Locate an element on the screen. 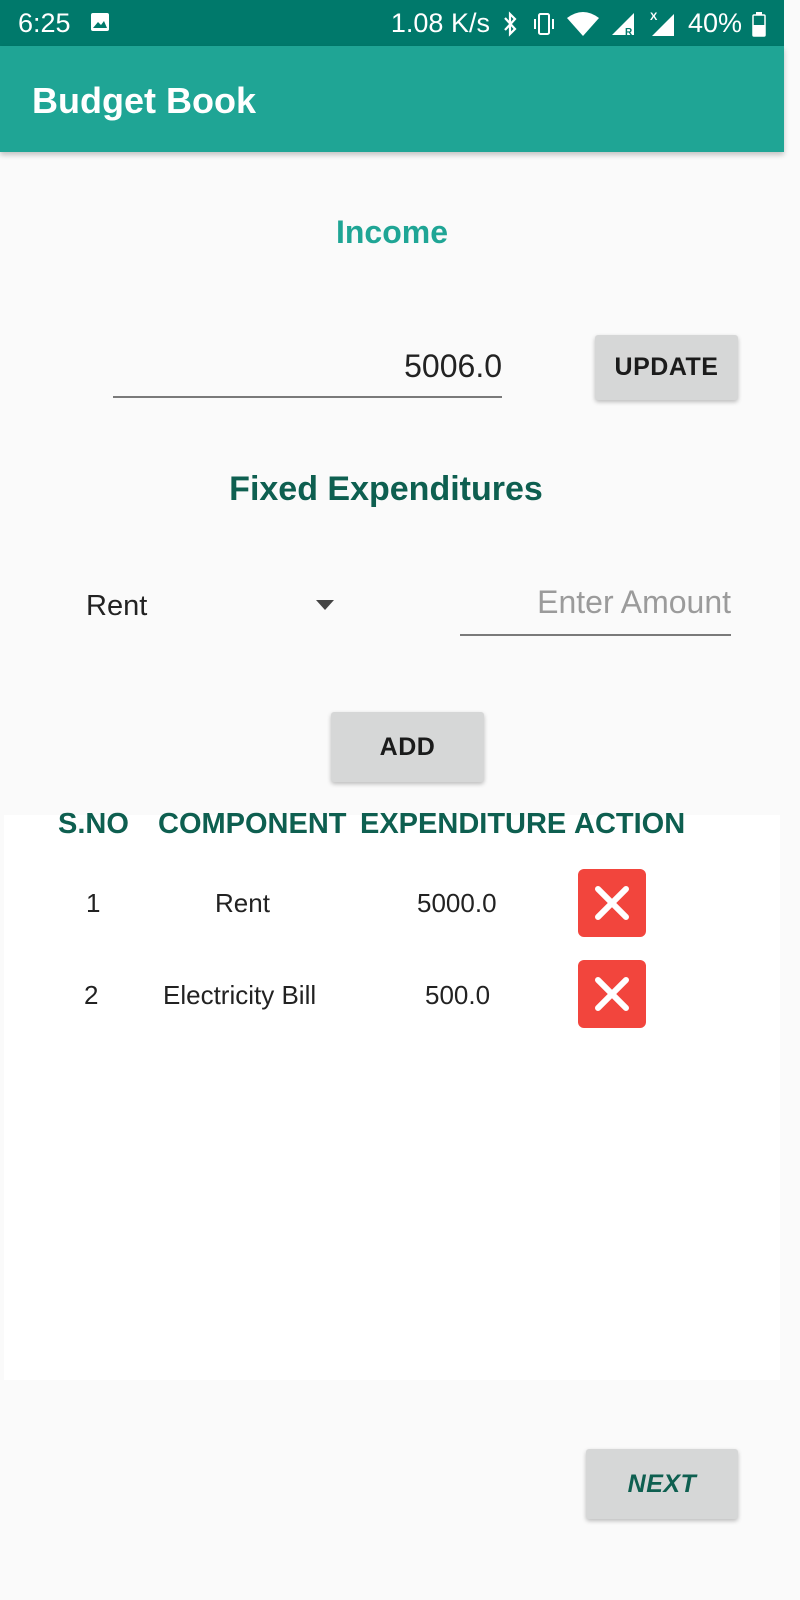 The height and width of the screenshot is (1600, 800). amount-field is located at coordinates (595, 606).